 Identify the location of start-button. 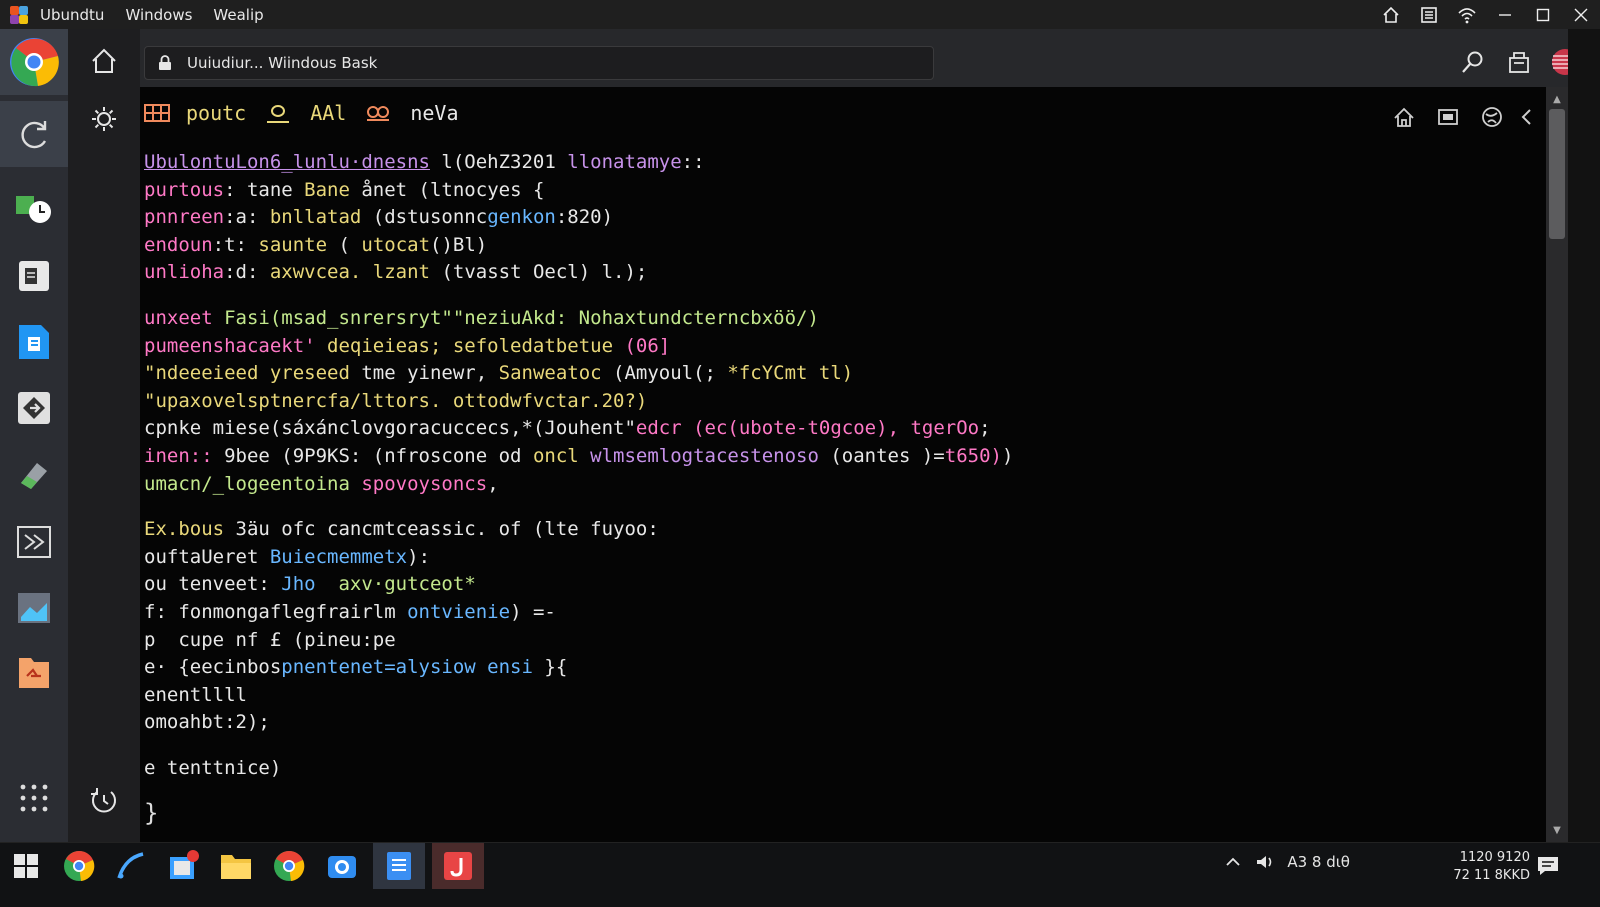
(26, 866).